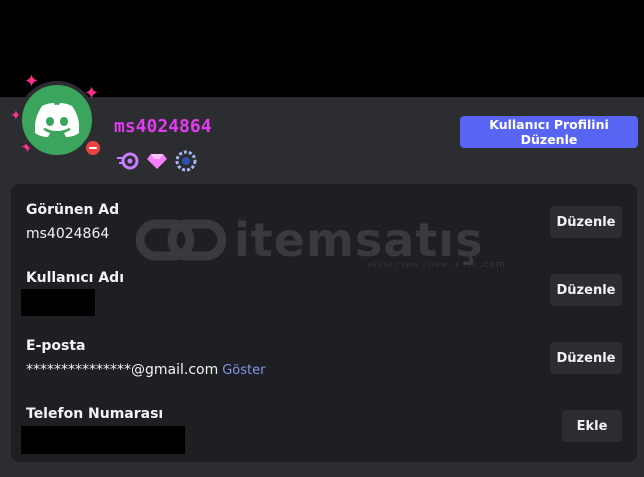  Describe the element at coordinates (68, 234) in the screenshot. I see `display-name-value: ms4024864` at that location.